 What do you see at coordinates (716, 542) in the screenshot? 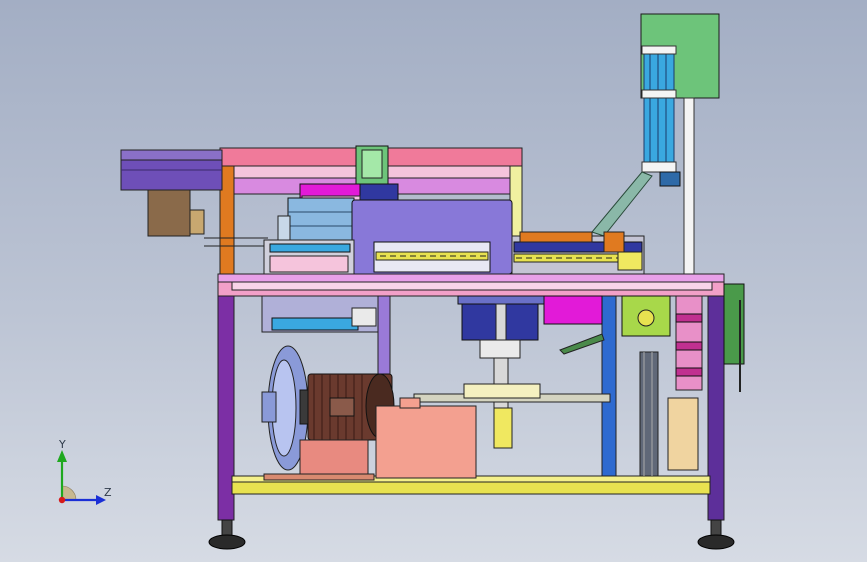
I see `right-leveling-foot` at bounding box center [716, 542].